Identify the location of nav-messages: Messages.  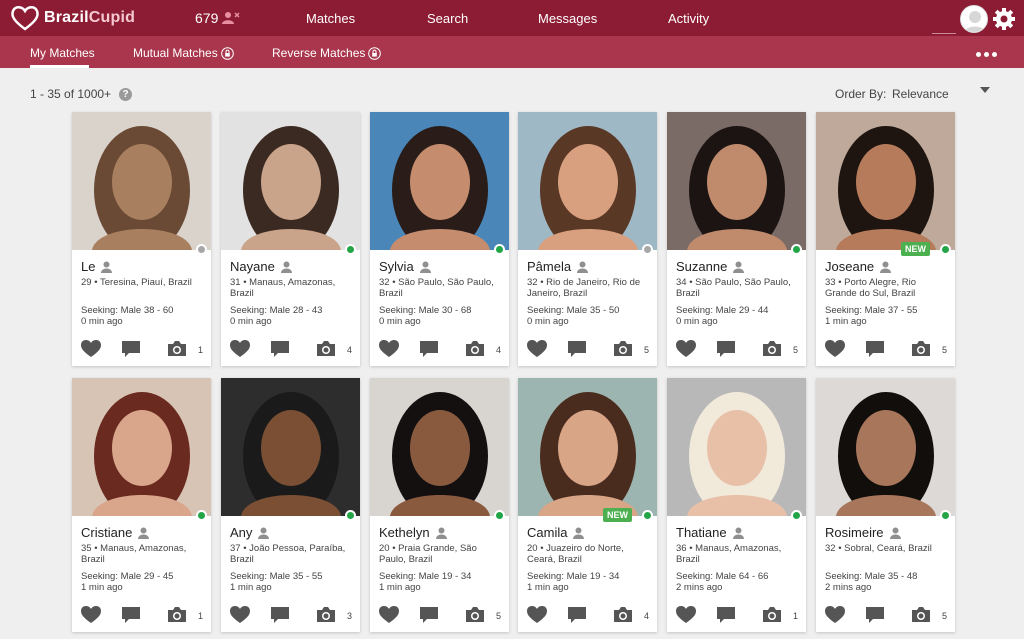
(567, 18).